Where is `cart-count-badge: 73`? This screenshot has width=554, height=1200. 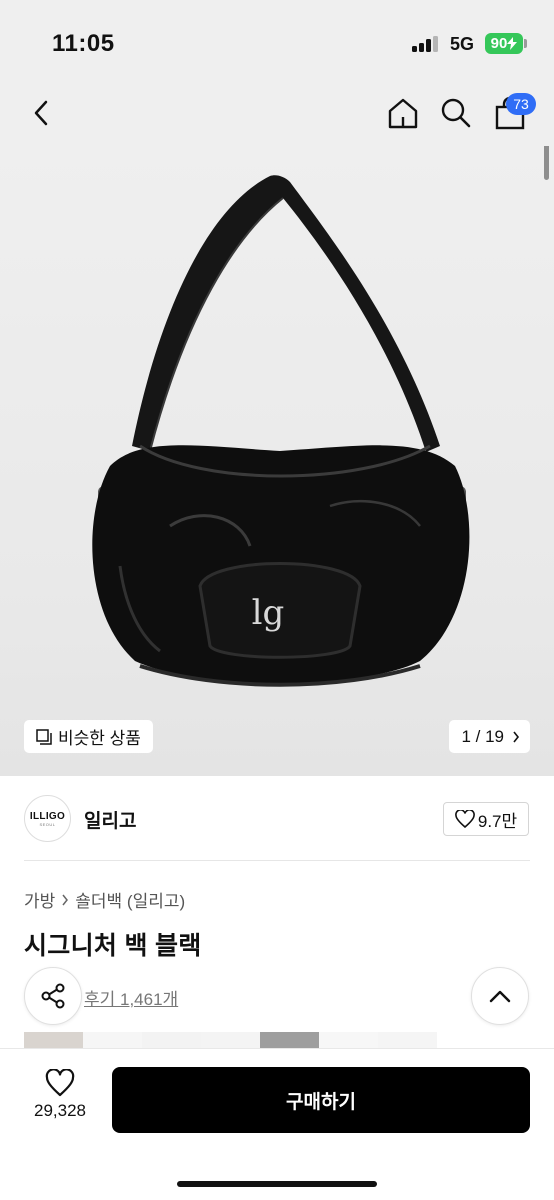 cart-count-badge: 73 is located at coordinates (521, 104).